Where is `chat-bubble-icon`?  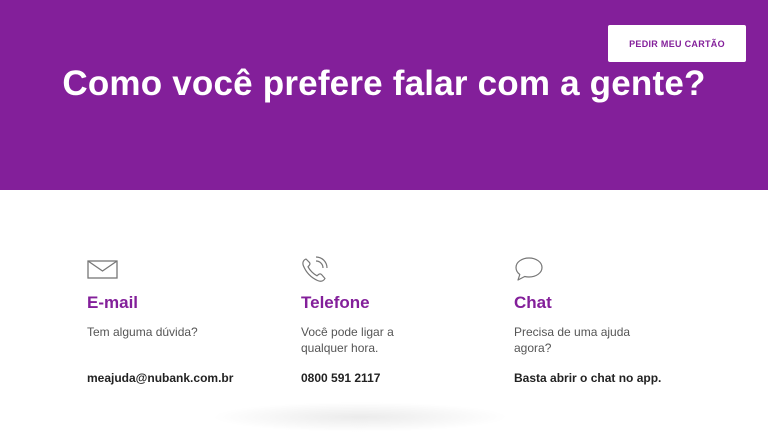 chat-bubble-icon is located at coordinates (584, 270).